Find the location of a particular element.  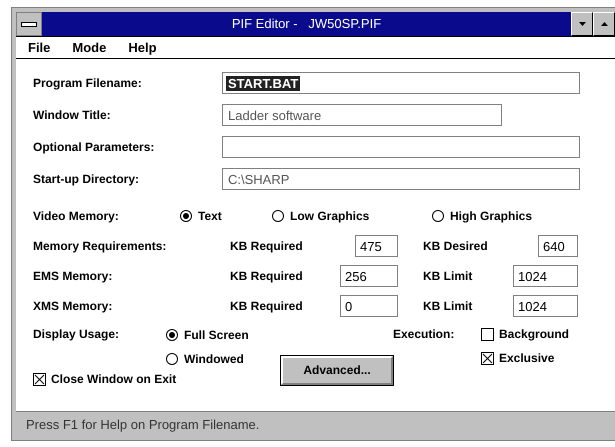

radio-button: Low Graphics is located at coordinates (352, 216).